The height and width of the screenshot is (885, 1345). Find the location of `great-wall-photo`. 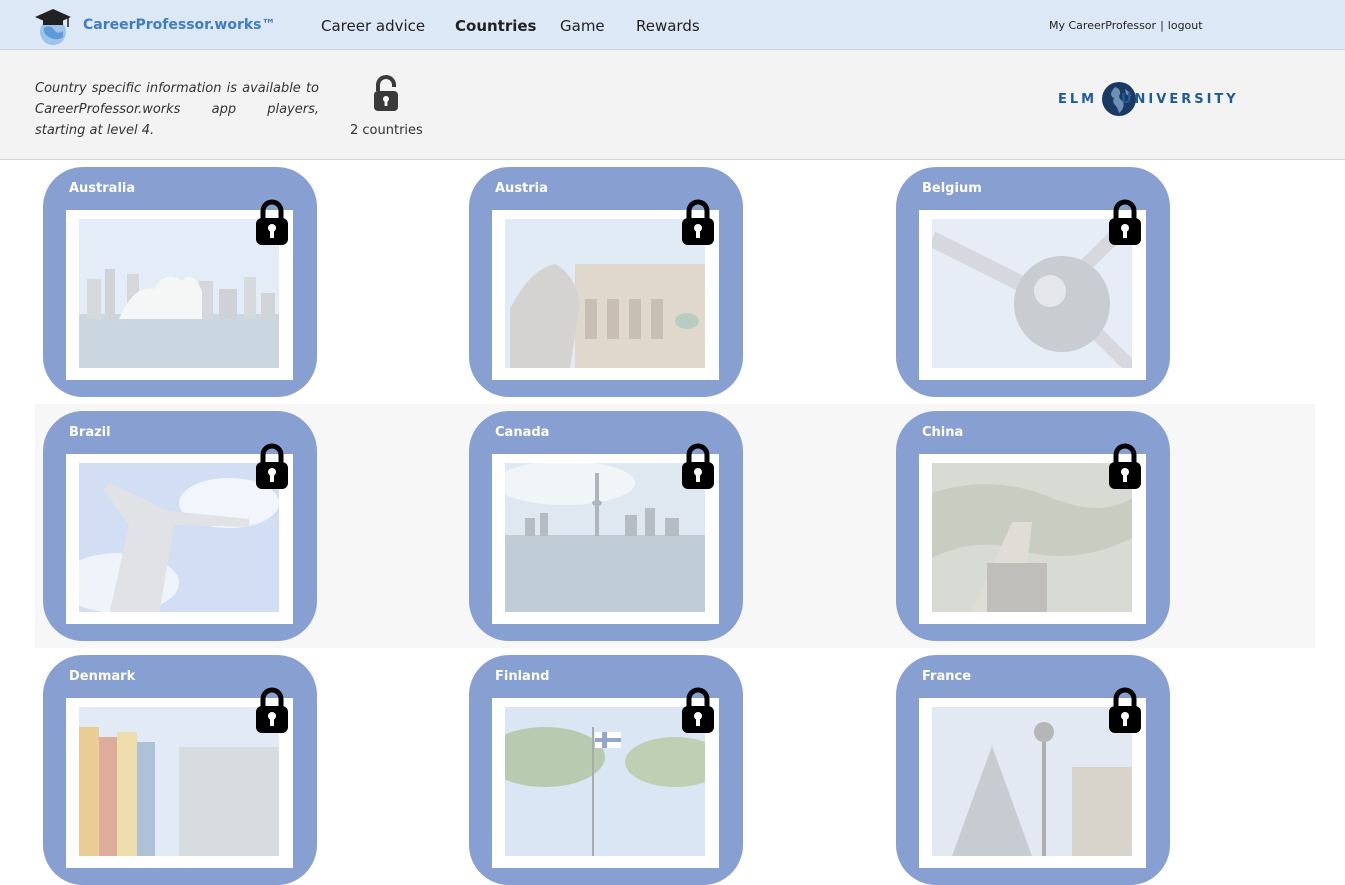

great-wall-photo is located at coordinates (1032, 537).